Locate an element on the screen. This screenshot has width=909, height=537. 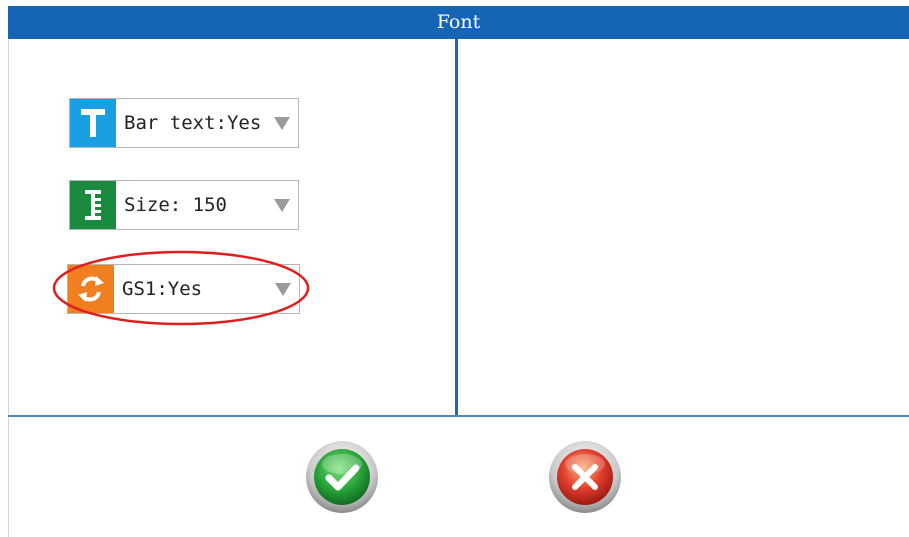
size-ruler-icon is located at coordinates (93, 205).